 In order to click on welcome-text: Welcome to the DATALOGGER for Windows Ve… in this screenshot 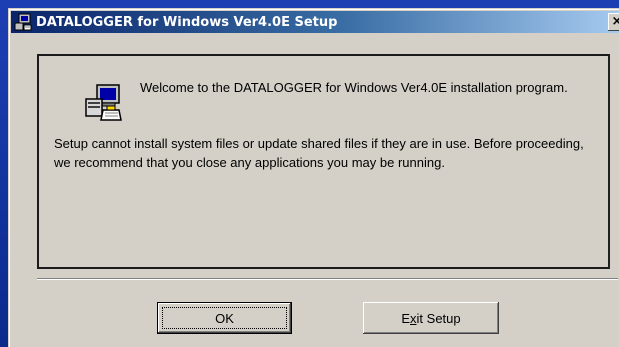, I will do `click(354, 87)`.